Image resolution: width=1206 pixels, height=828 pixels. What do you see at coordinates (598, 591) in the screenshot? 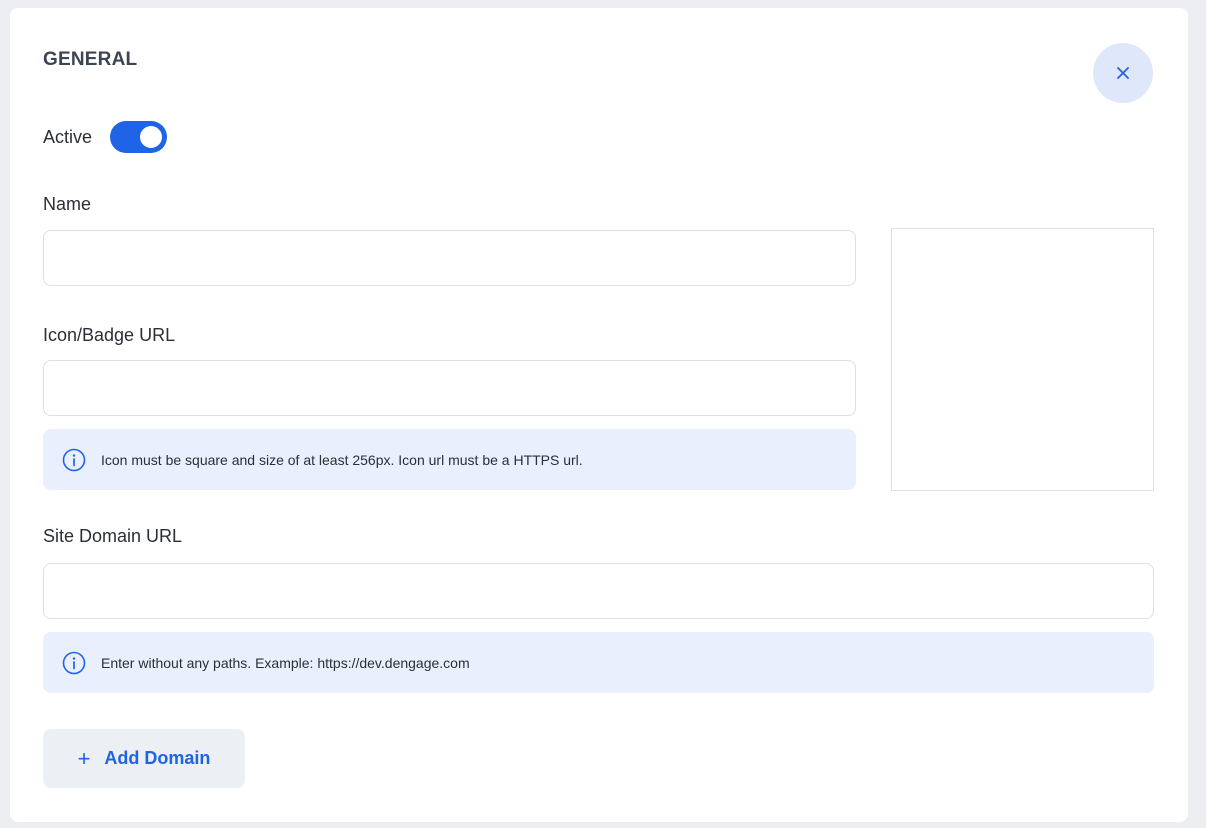
I see `site-domain-input` at bounding box center [598, 591].